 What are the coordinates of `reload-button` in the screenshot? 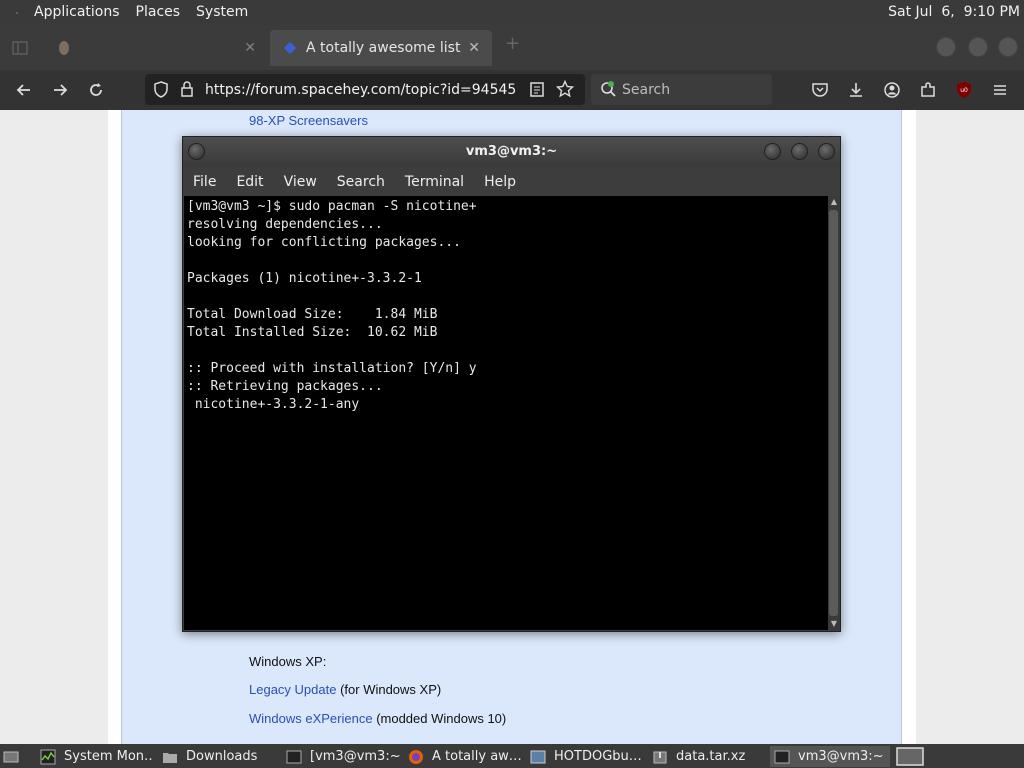 It's located at (96, 90).